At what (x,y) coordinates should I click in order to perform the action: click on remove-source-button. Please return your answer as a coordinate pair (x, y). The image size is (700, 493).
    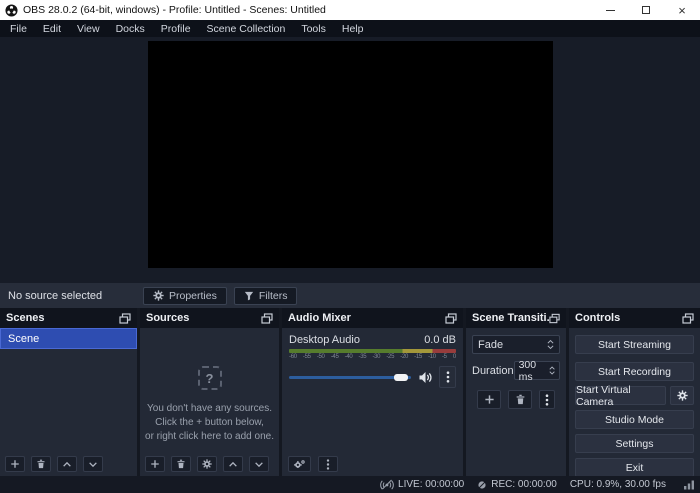
    Looking at the image, I should click on (181, 464).